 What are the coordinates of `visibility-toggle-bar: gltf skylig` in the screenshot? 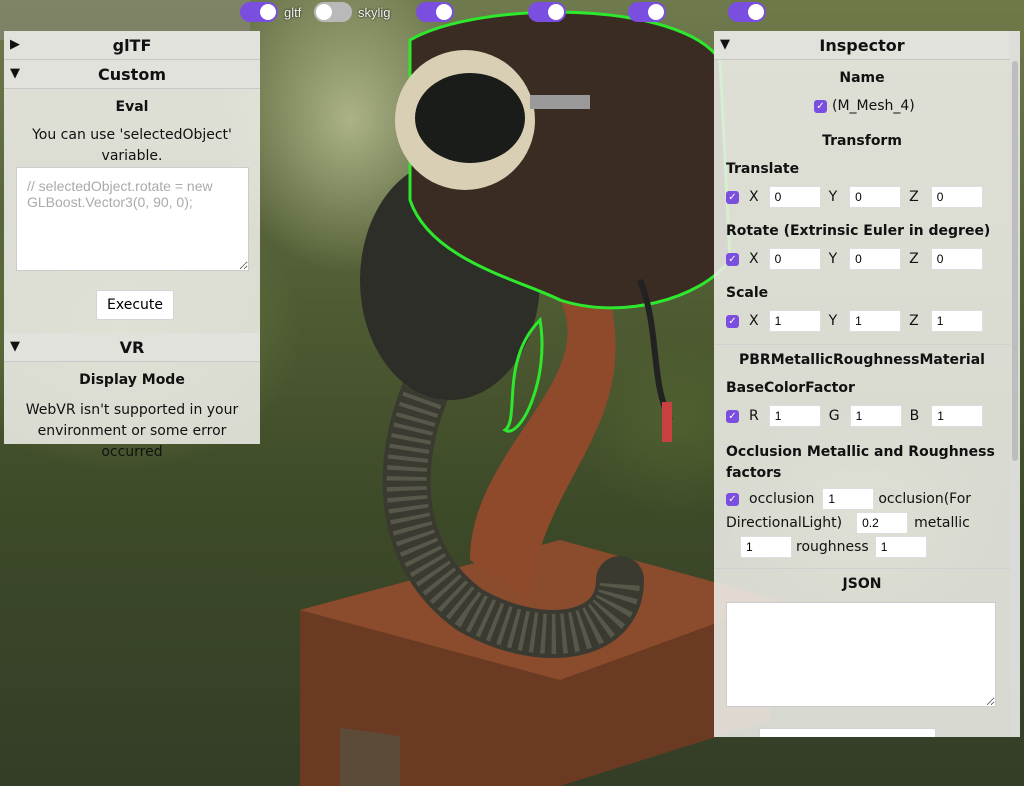 It's located at (512, 13).